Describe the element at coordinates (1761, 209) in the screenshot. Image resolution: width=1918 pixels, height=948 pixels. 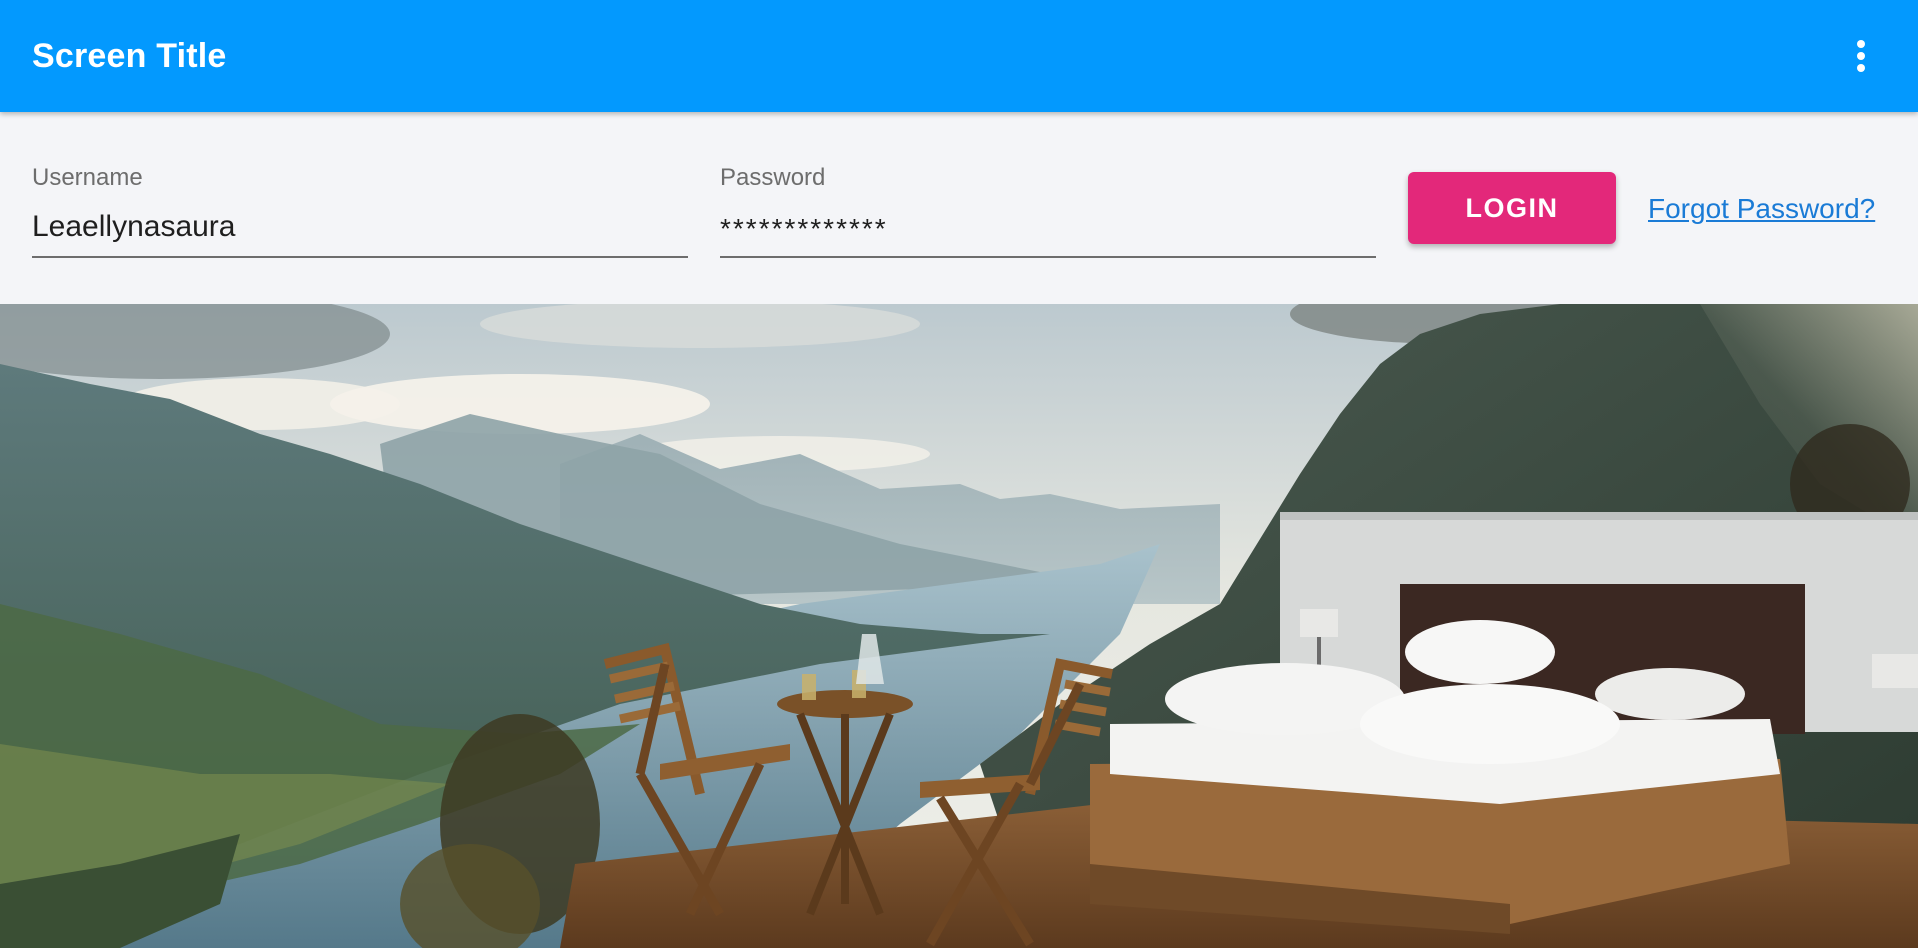
I see `forgot-password-link: Forgot Password?` at that location.